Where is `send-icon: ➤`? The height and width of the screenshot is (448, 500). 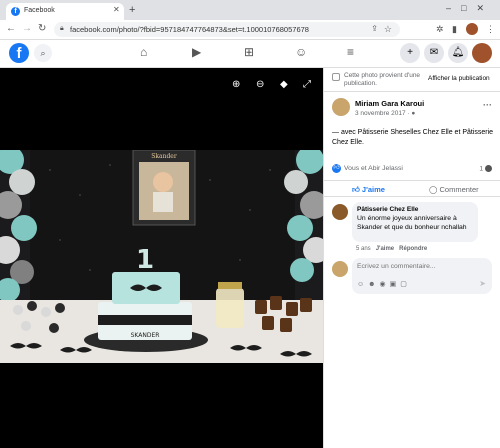
send-icon: ➤ is located at coordinates (482, 283).